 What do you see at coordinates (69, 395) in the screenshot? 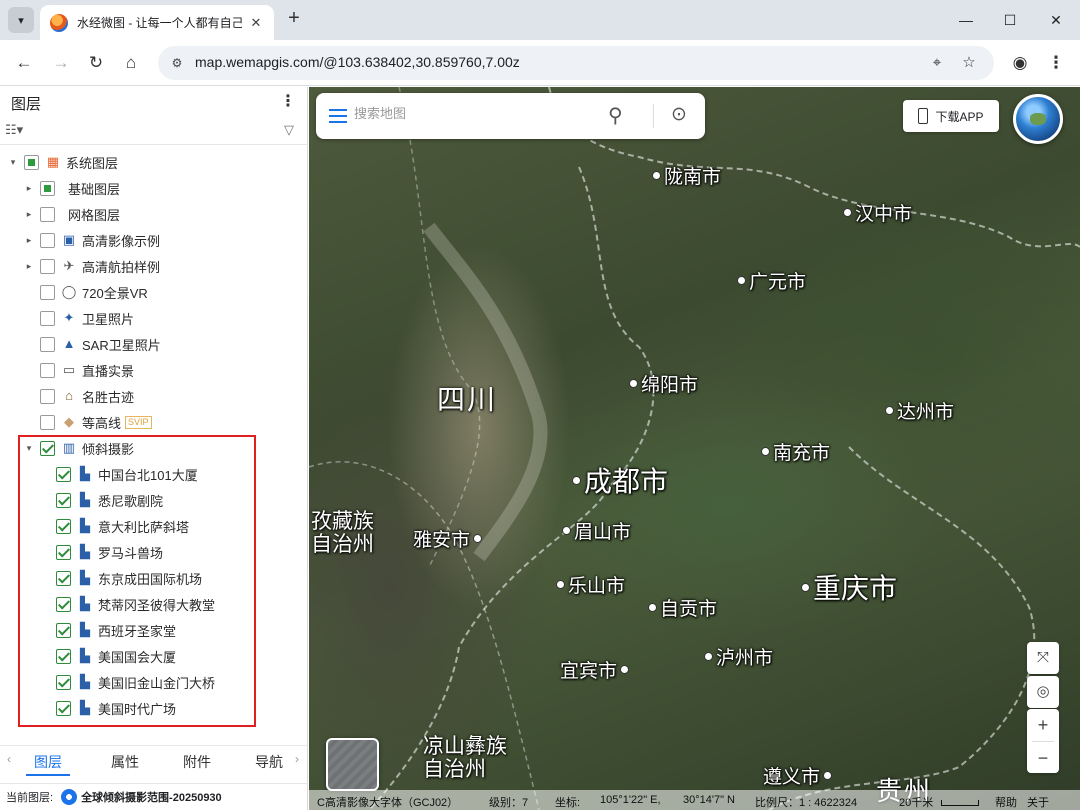
I see `temple-icon: ⌂` at bounding box center [69, 395].